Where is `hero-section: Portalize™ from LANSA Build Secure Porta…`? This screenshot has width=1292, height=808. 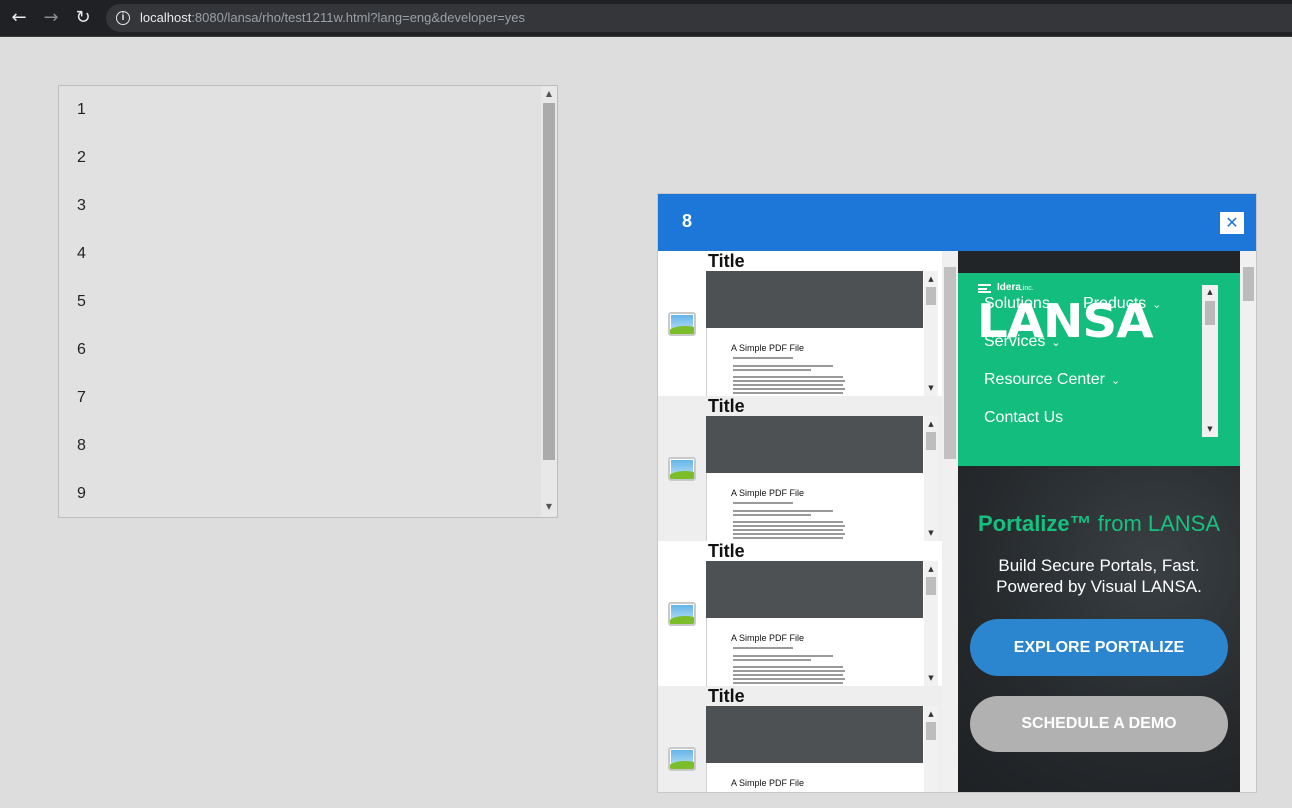
hero-section: Portalize™ from LANSA Build Secure Porta… is located at coordinates (1099, 629).